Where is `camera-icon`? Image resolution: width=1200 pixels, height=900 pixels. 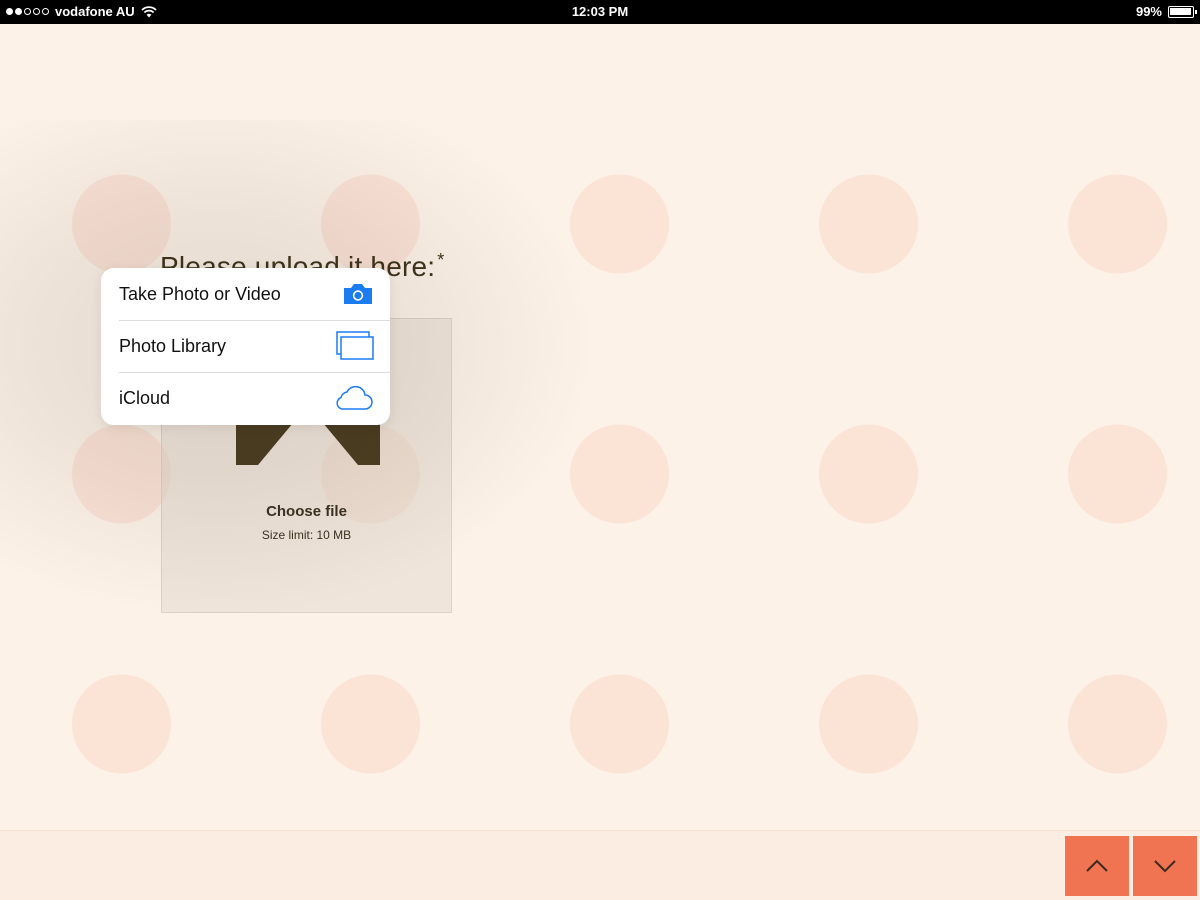
camera-icon is located at coordinates (358, 294).